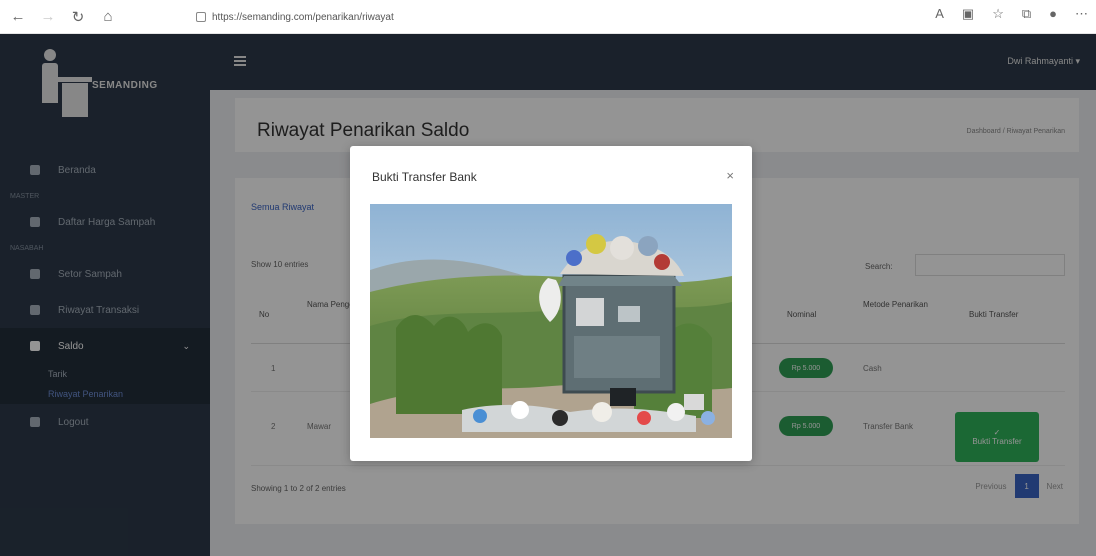  What do you see at coordinates (78, 17) in the screenshot?
I see `refresh-icon: ↻` at bounding box center [78, 17].